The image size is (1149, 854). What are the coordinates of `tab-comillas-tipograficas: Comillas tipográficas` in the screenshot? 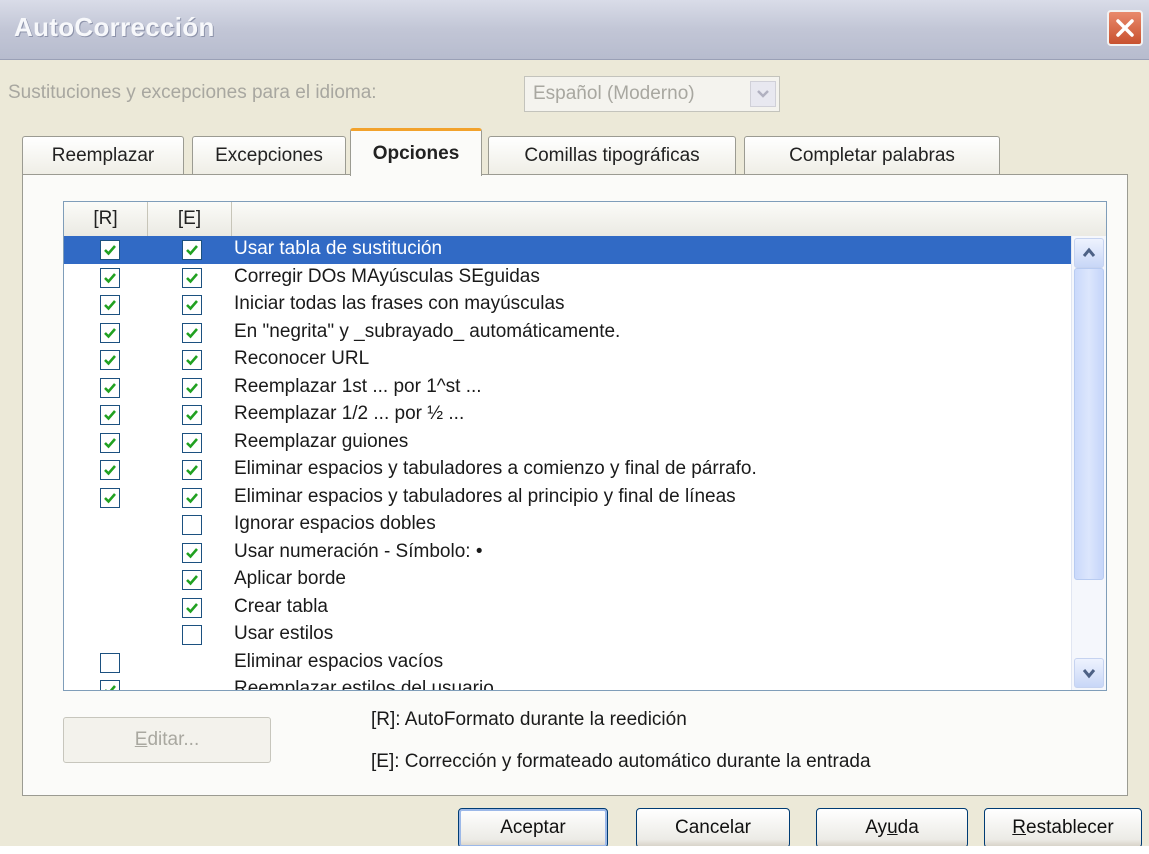 It's located at (612, 155).